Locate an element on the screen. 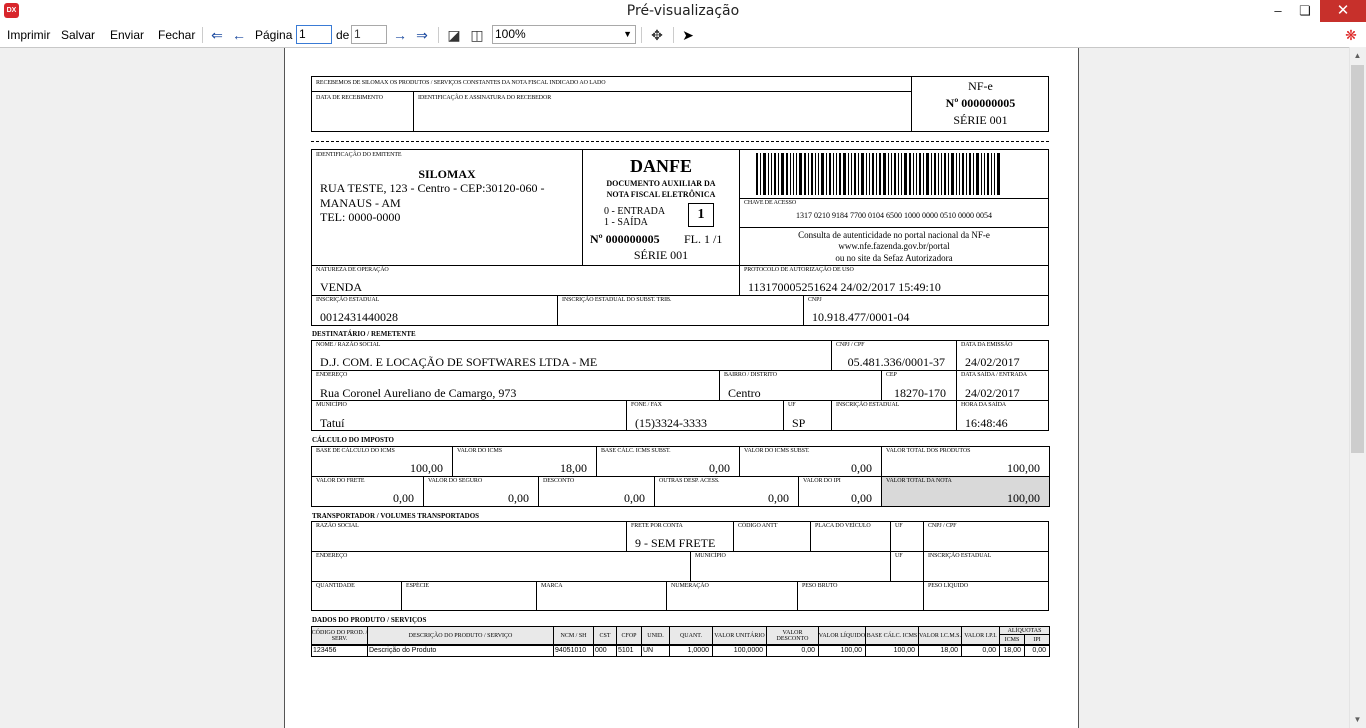 Image resolution: width=1366 pixels, height=728 pixels. close-window-button: ✕ is located at coordinates (1343, 11).